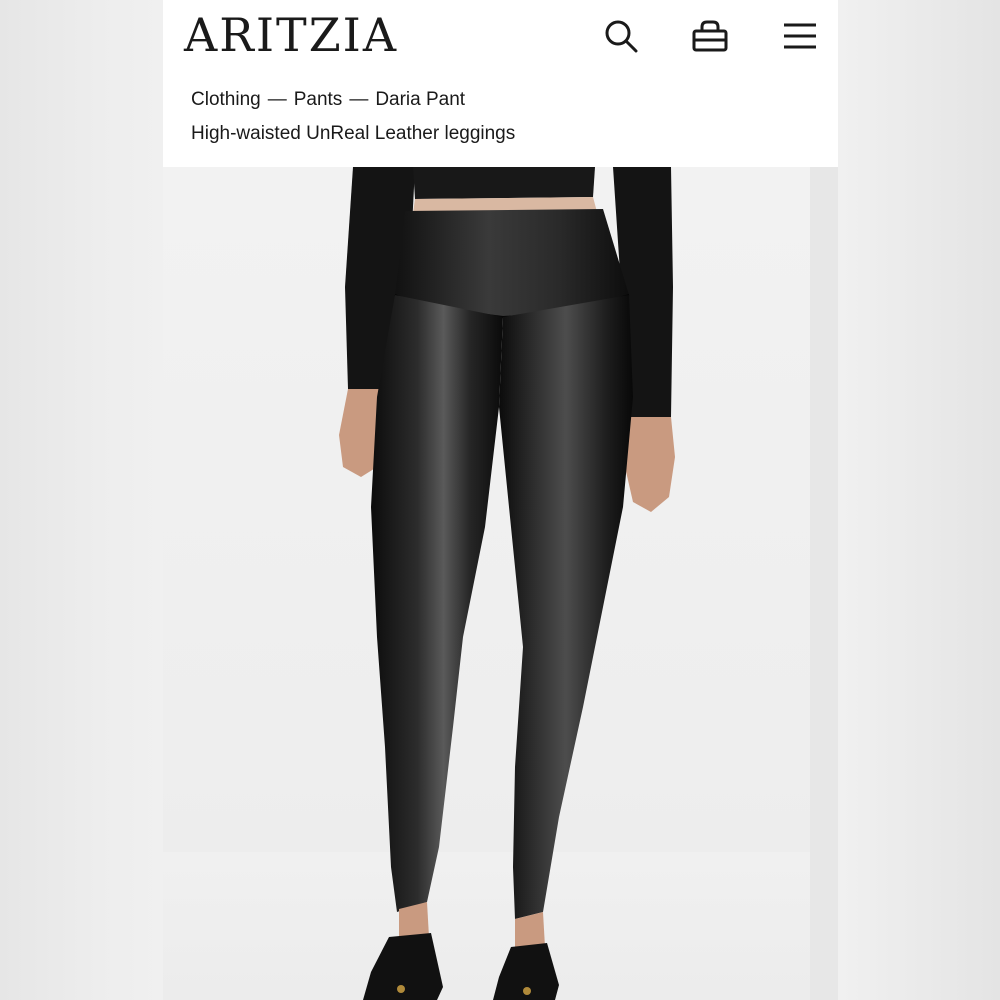 The height and width of the screenshot is (1000, 1000). Describe the element at coordinates (318, 99) in the screenshot. I see `breadcrumb-item-pants: Pants` at that location.